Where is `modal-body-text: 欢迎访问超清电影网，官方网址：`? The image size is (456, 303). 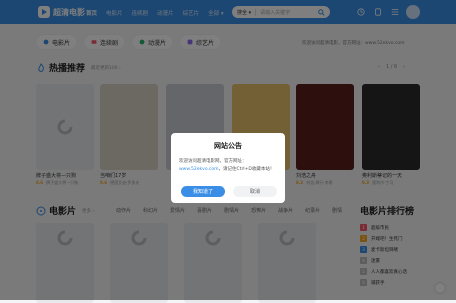
modal-body-text: 欢迎访问超清电影网，官方网址： is located at coordinates (213, 161).